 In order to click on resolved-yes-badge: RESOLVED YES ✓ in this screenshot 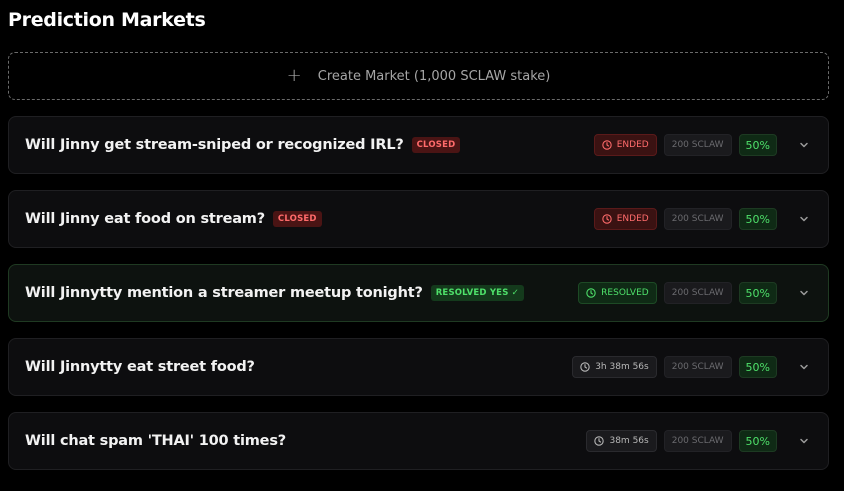, I will do `click(477, 293)`.